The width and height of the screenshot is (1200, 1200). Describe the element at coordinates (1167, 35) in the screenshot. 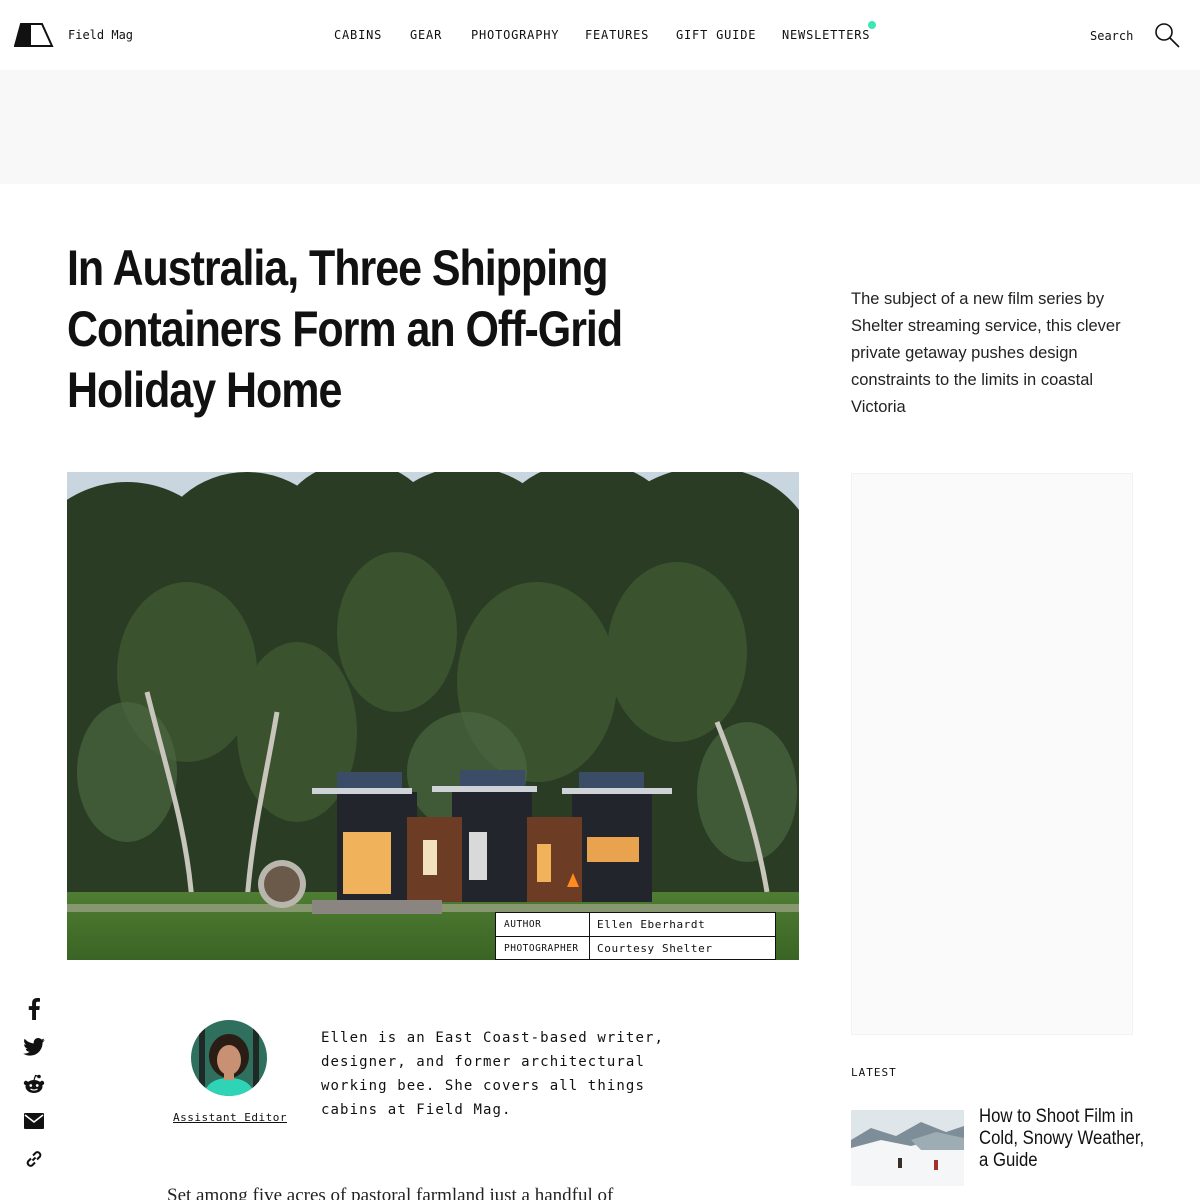

I see `search-icon` at that location.